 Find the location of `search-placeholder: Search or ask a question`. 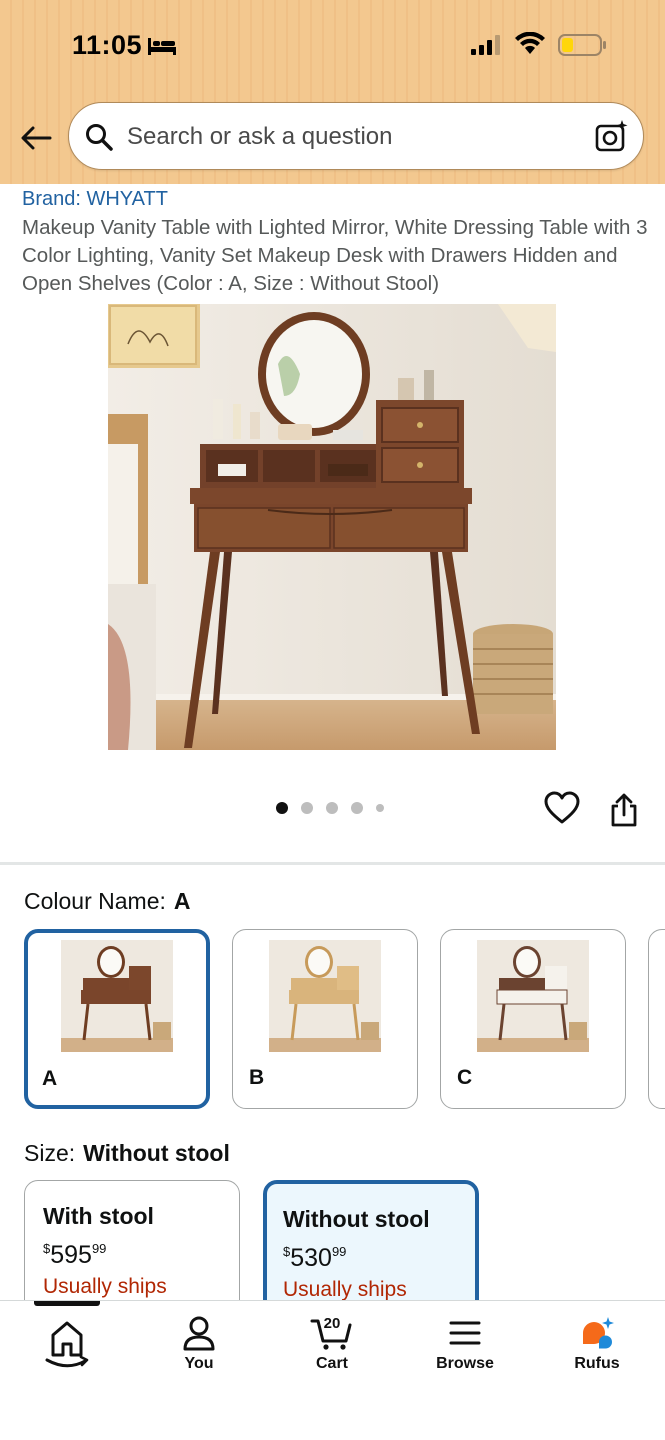

search-placeholder: Search or ask a question is located at coordinates (260, 136).